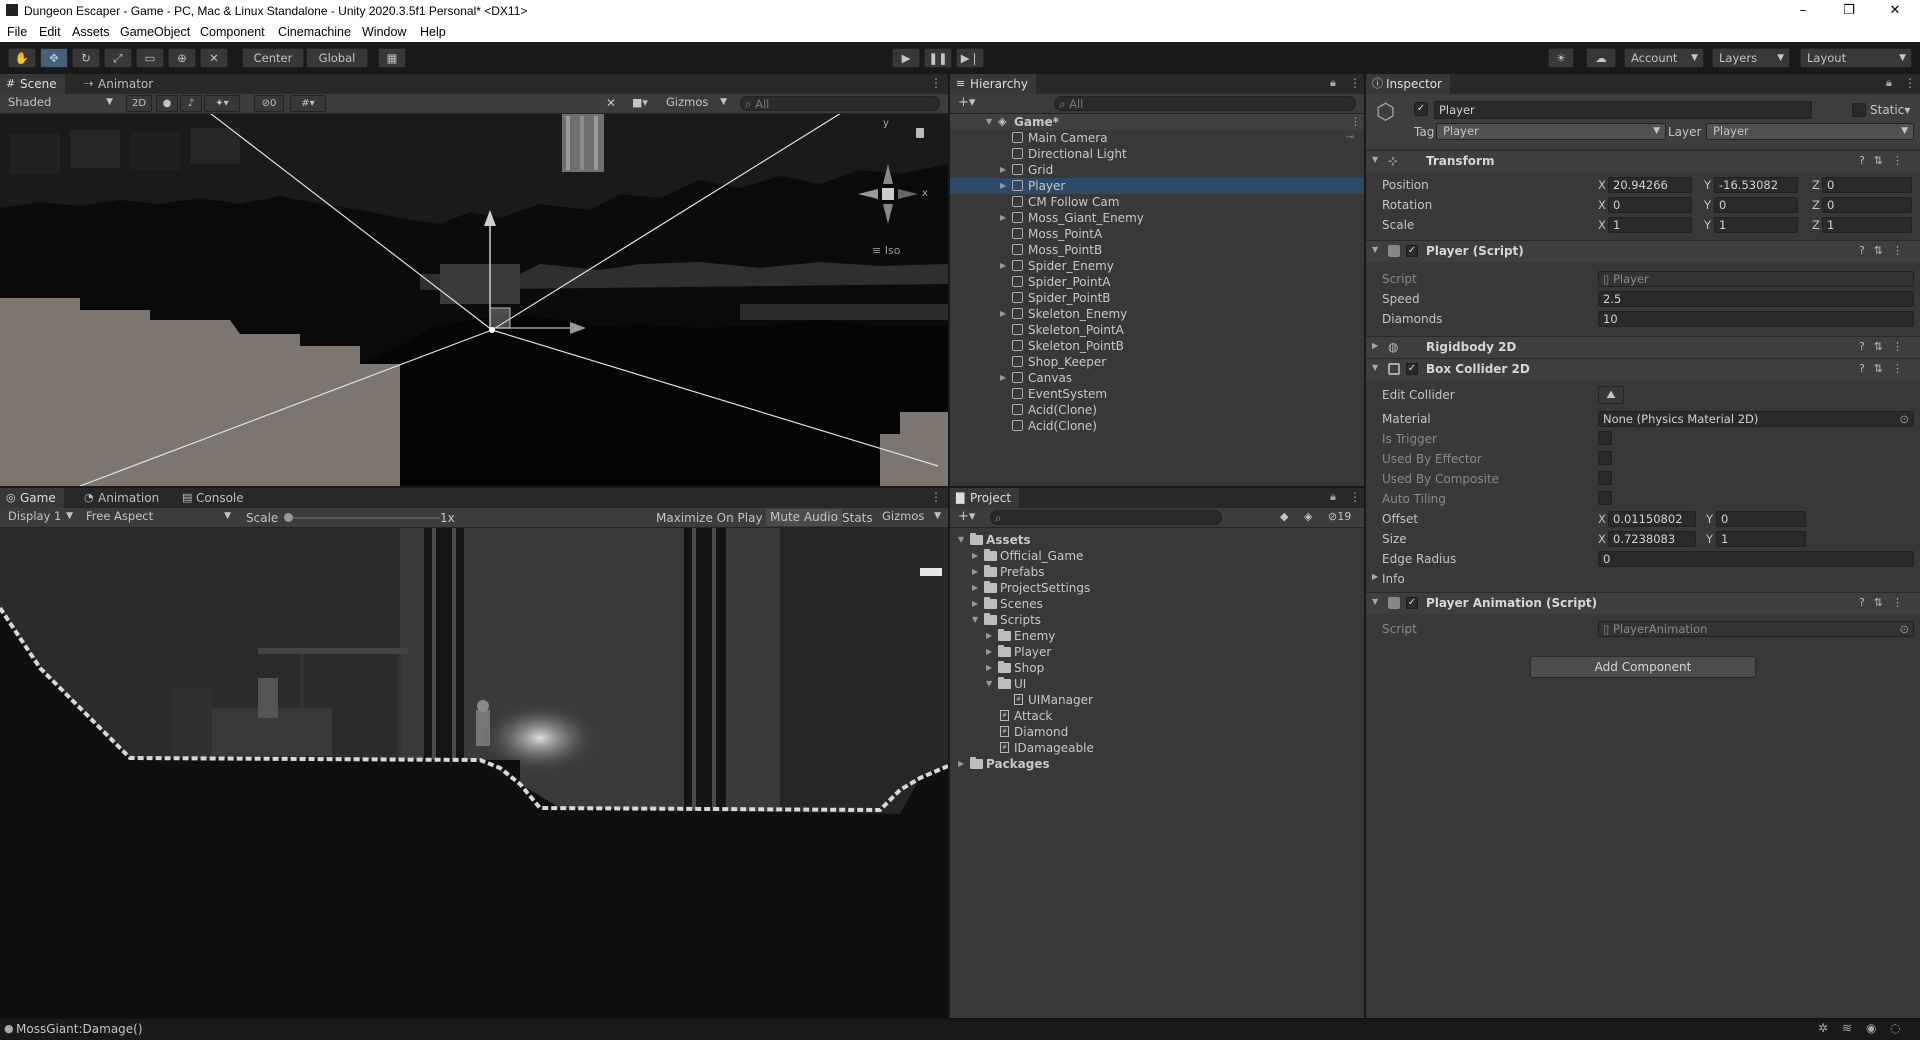 Image resolution: width=1920 pixels, height=1040 pixels. Describe the element at coordinates (1652, 539) in the screenshot. I see `size-x-field: 0.7238083` at that location.